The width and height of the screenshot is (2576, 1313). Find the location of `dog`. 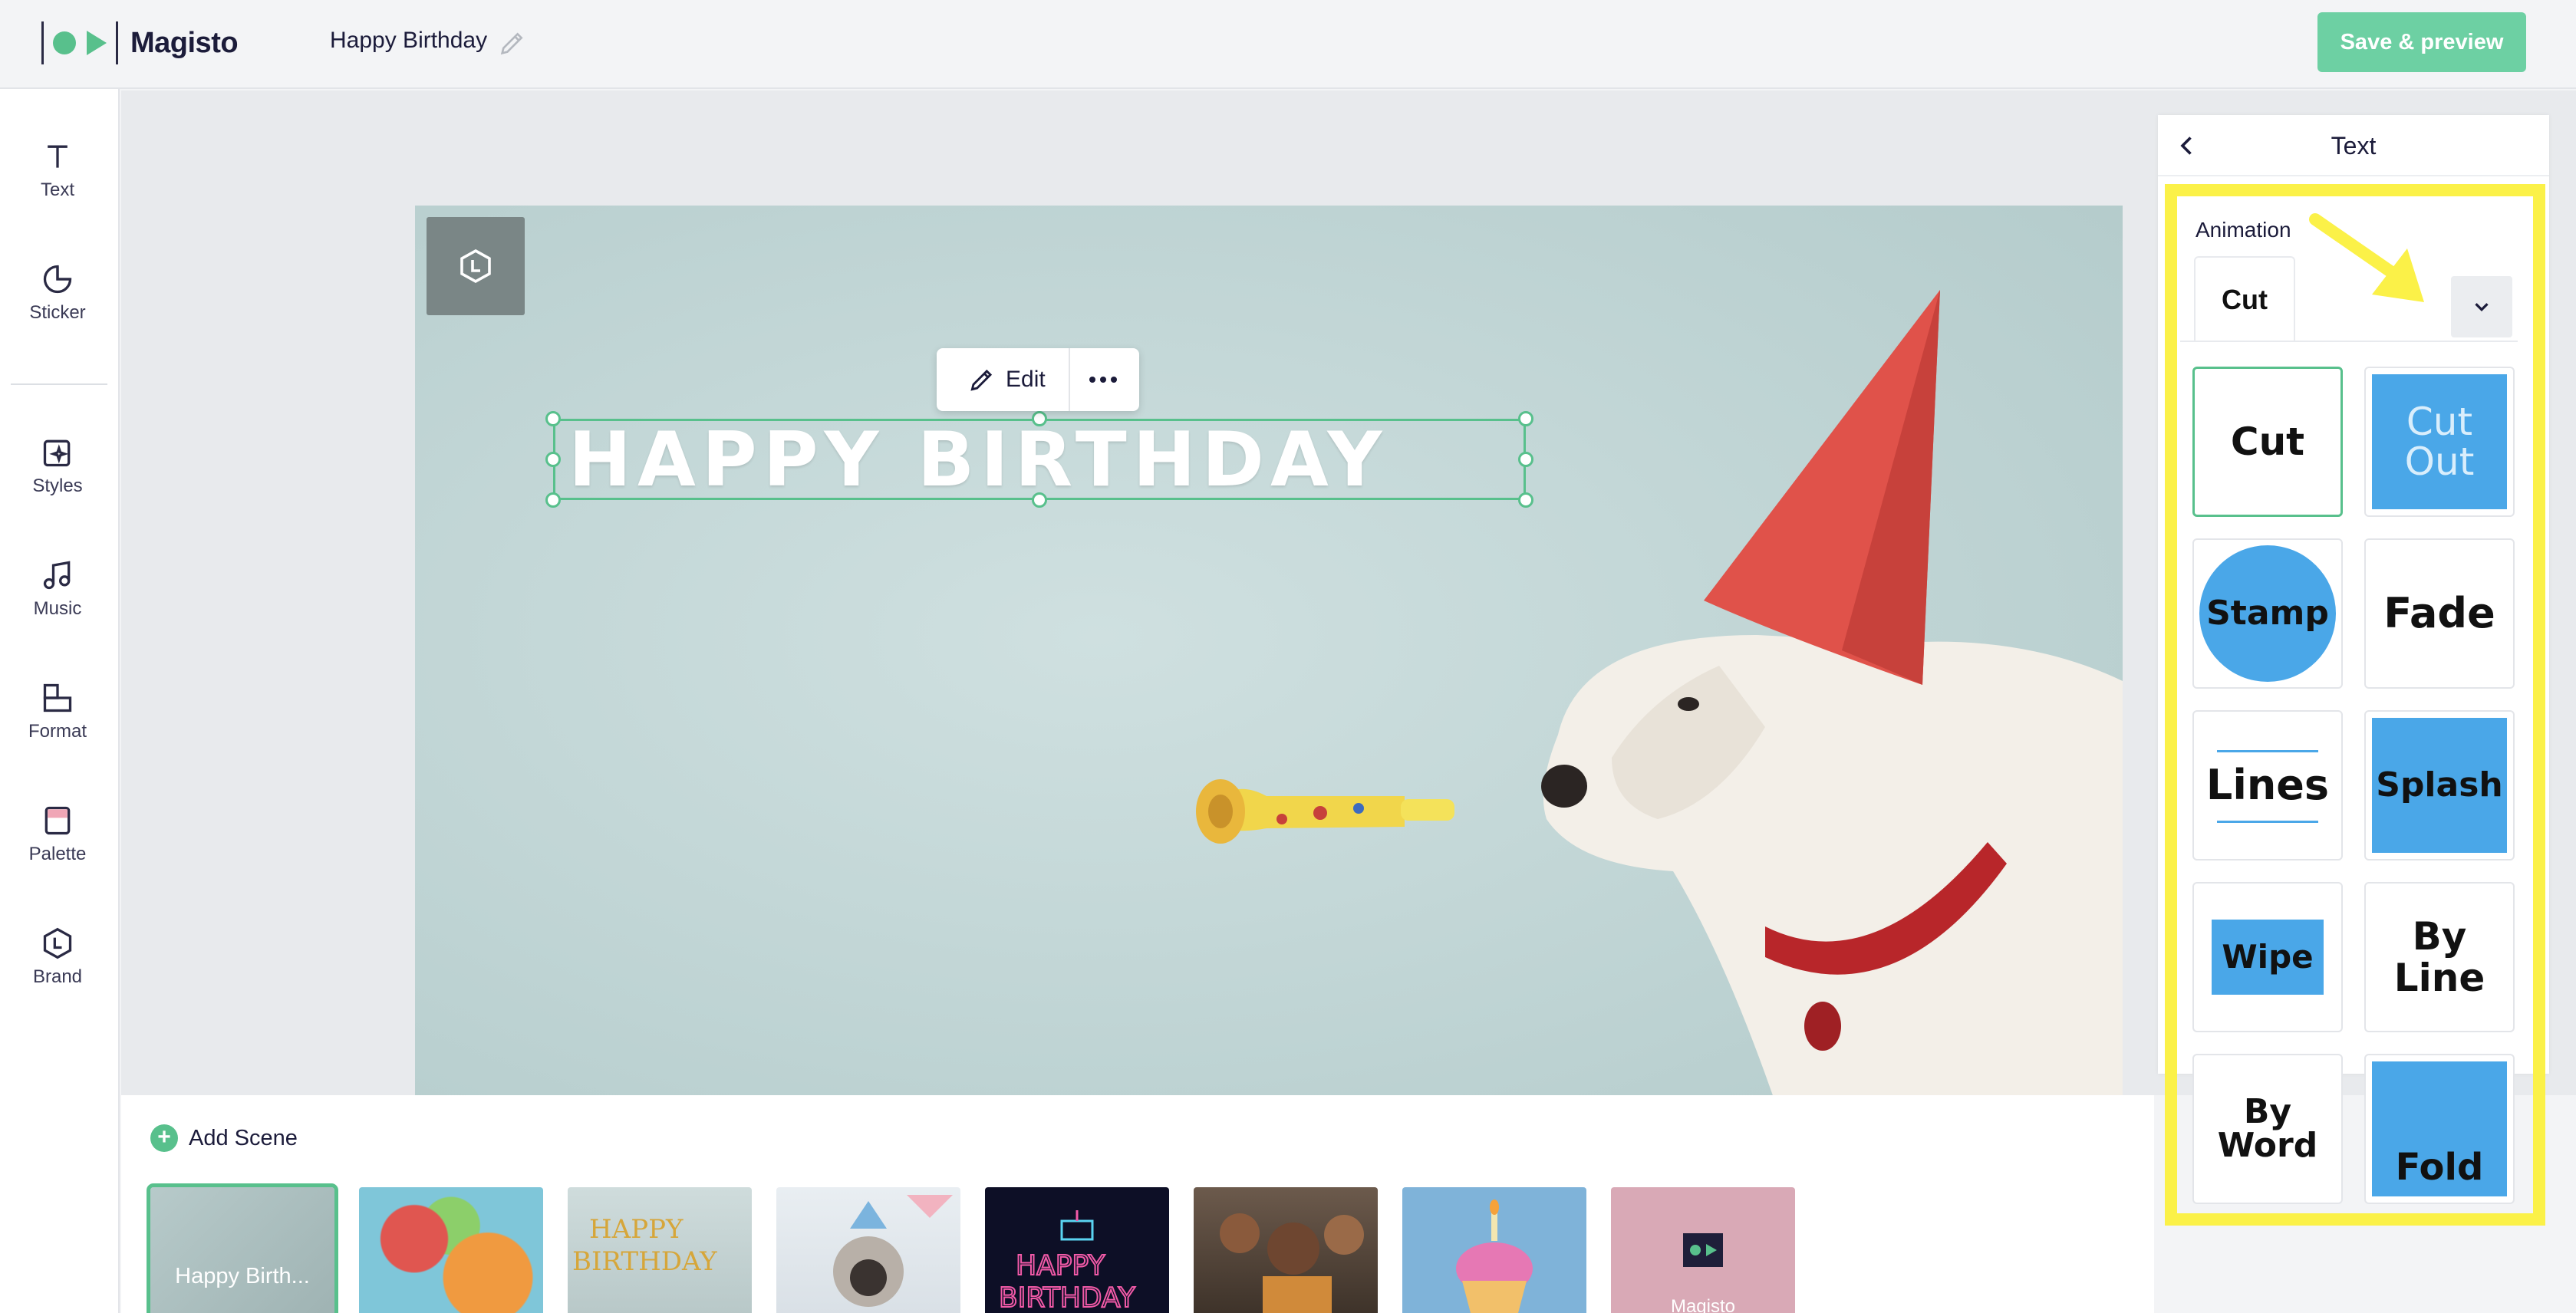

dog is located at coordinates (1832, 899).